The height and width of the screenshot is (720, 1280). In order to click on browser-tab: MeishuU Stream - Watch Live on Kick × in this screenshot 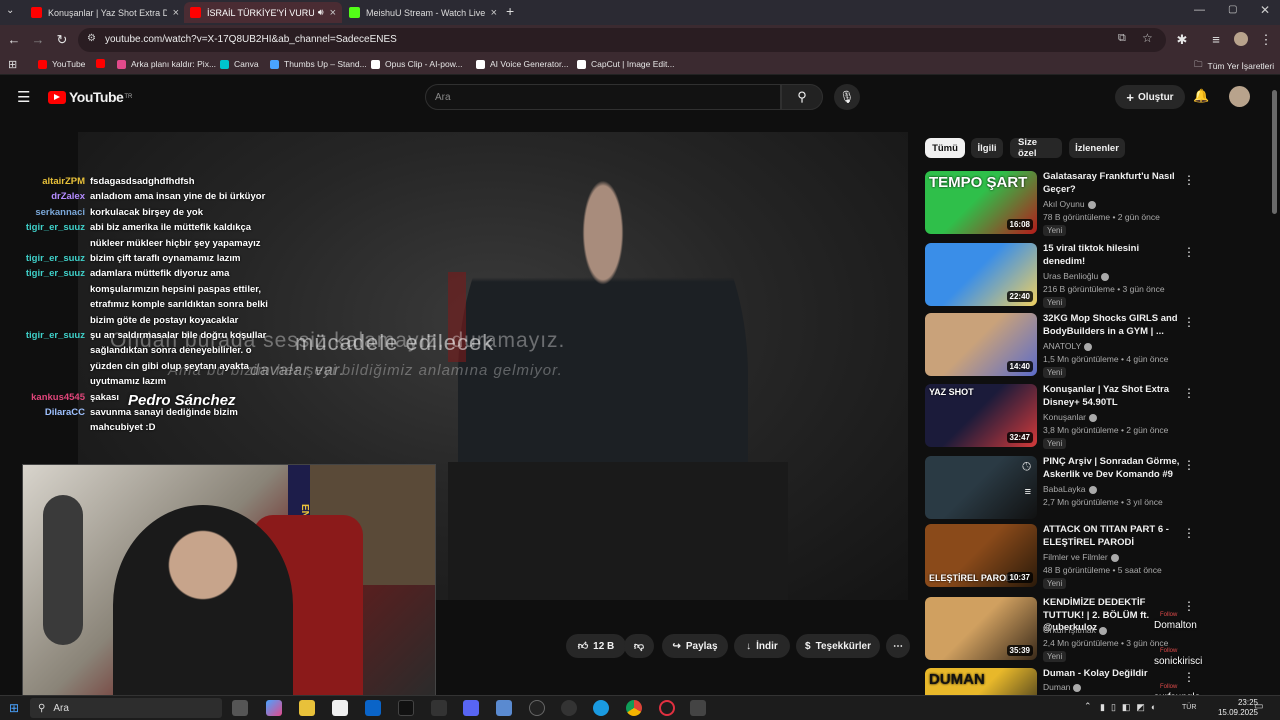, I will do `click(423, 12)`.